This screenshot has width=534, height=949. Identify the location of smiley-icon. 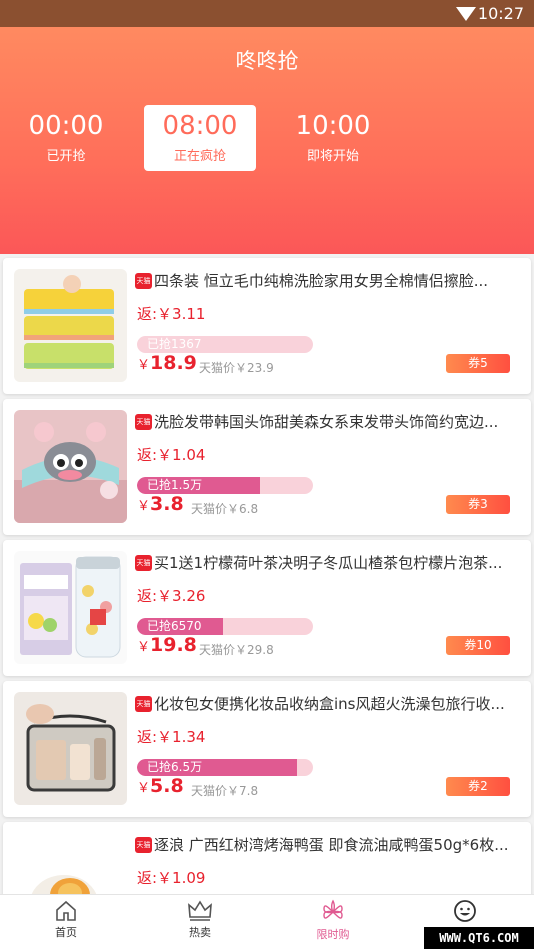
(465, 911).